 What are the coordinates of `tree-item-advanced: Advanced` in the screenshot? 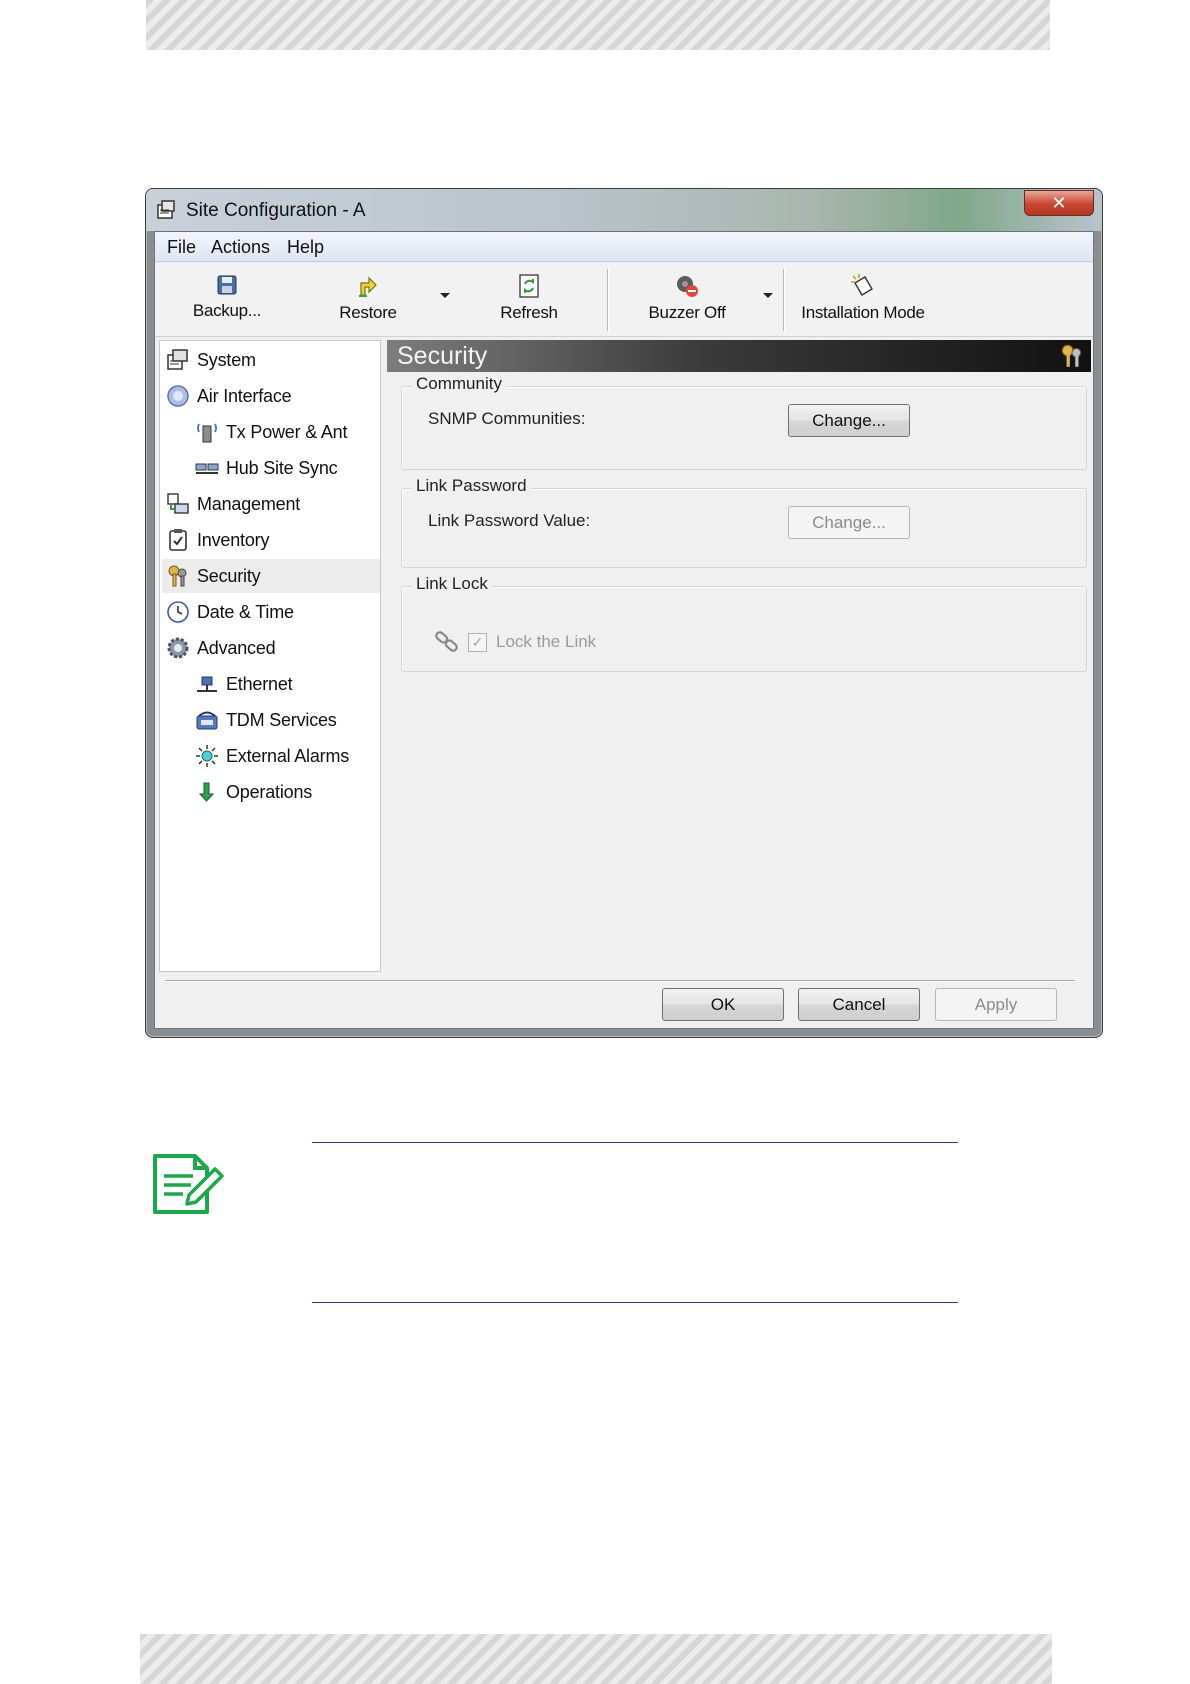 It's located at (275, 648).